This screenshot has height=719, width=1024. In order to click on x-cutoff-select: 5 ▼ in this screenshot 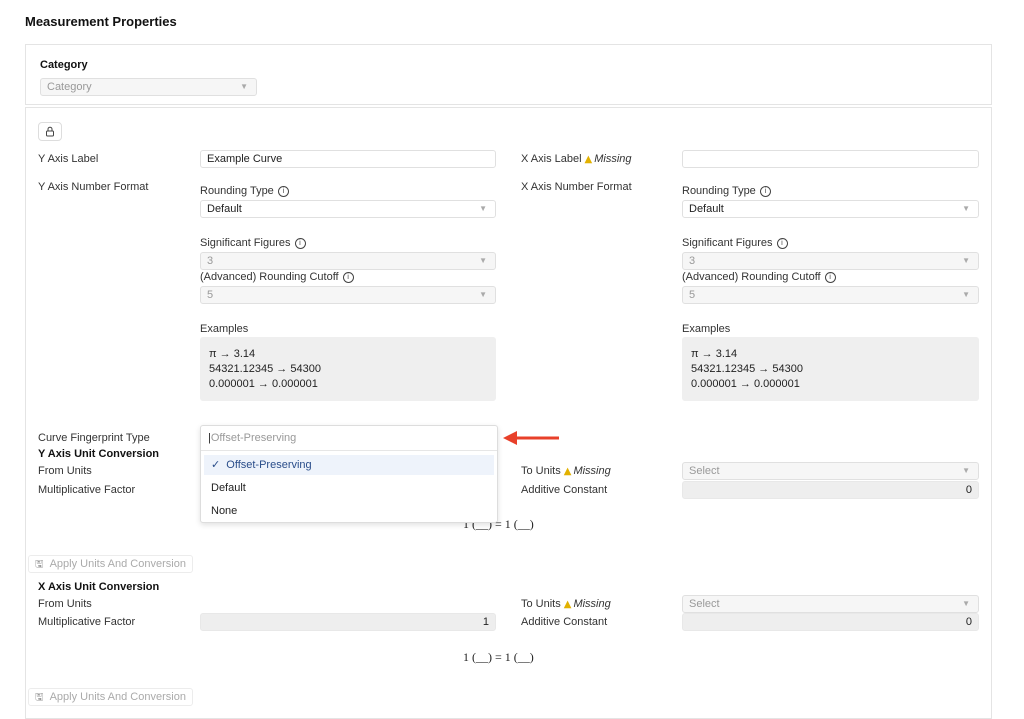, I will do `click(830, 295)`.